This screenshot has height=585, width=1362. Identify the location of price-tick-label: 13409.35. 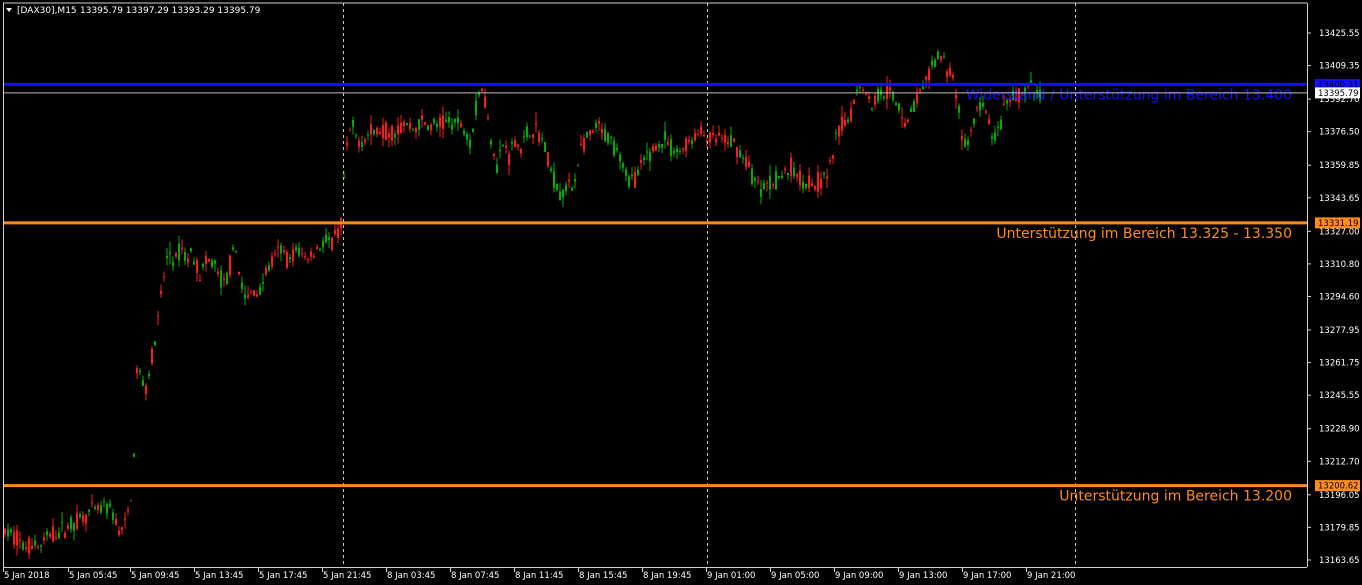
(1339, 67).